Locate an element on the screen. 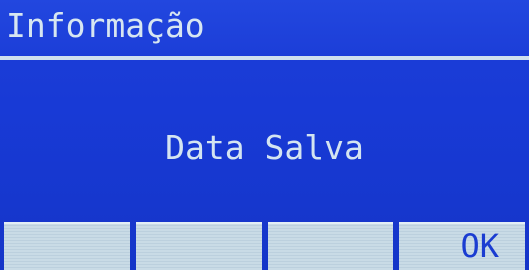 The width and height of the screenshot is (529, 270). dialog-title: Informação is located at coordinates (105, 25).